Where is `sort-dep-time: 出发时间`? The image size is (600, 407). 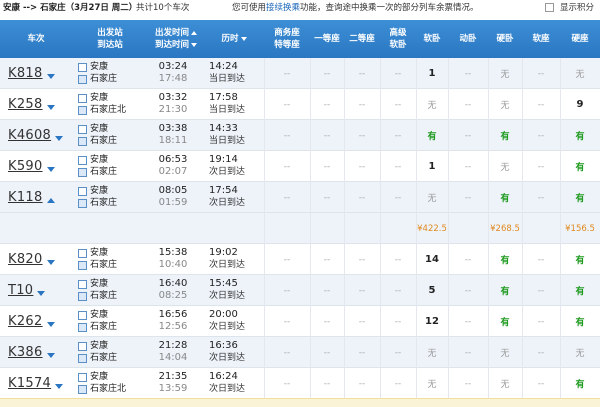
sort-dep-time: 出发时间 is located at coordinates (176, 33).